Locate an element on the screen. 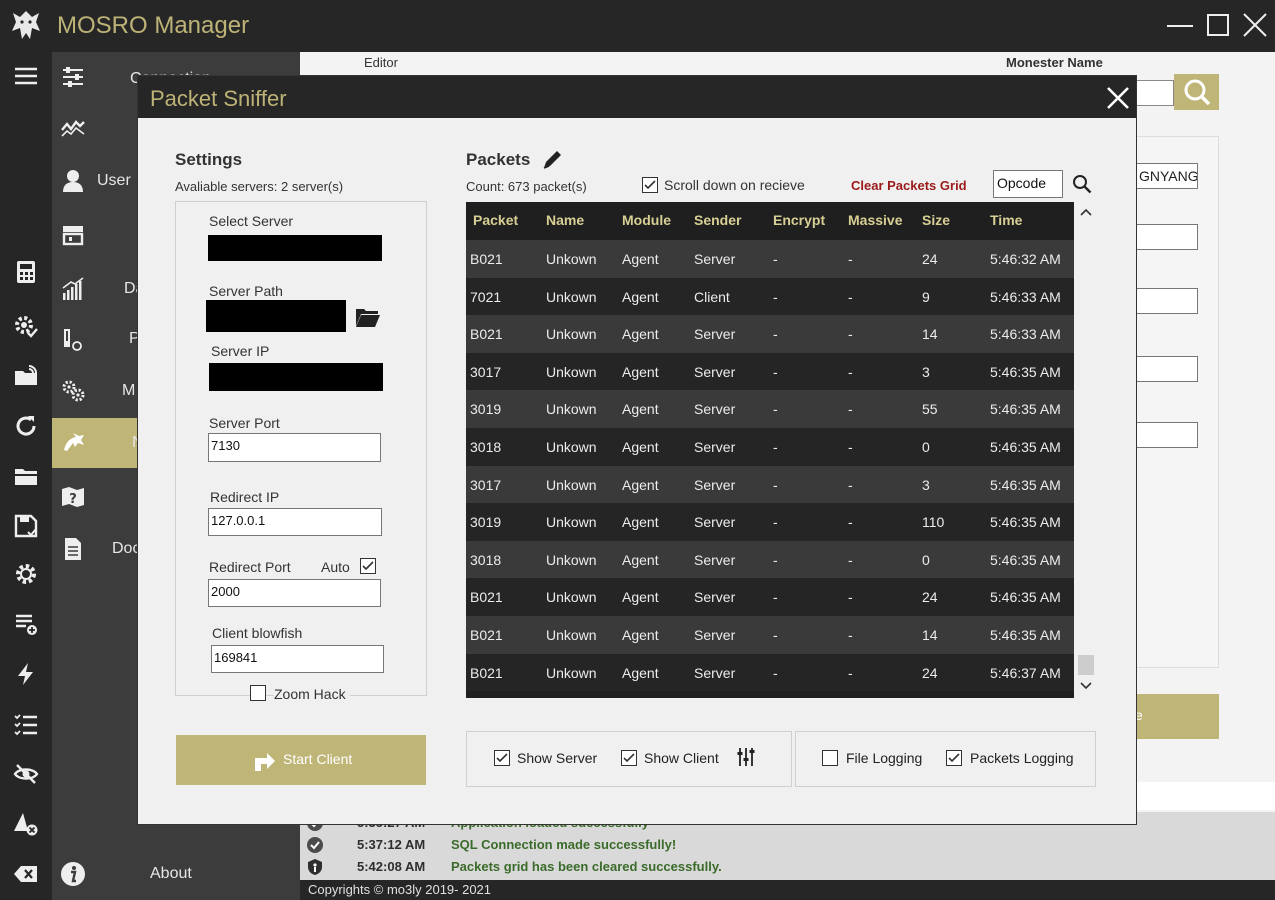 This screenshot has width=1275, height=900. table-row: 3019 Unkown Agent Server - - 110 5:46:35 AM is located at coordinates (770, 522).